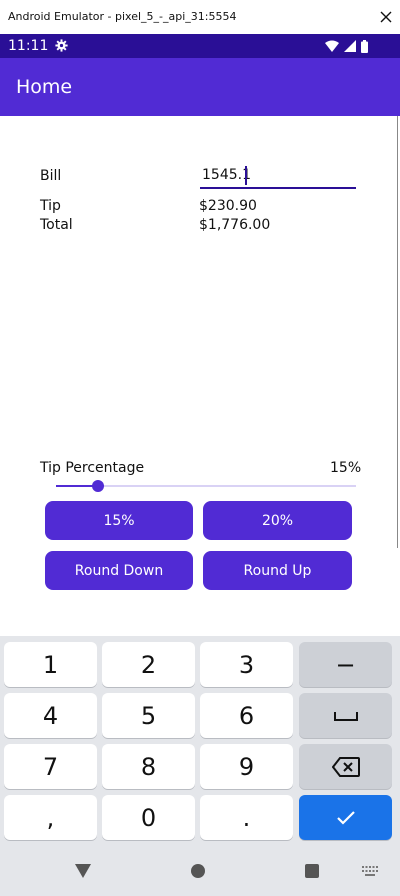 Image resolution: width=400 pixels, height=896 pixels. I want to click on total-value: $1,776.00, so click(235, 225).